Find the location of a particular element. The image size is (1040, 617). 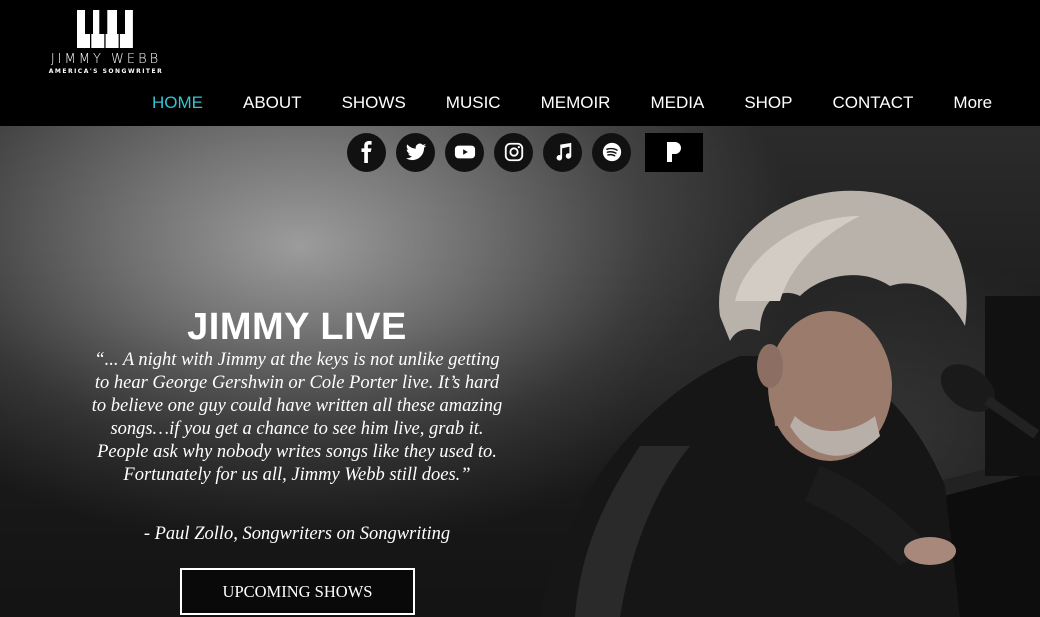

social-bar is located at coordinates (525, 152).